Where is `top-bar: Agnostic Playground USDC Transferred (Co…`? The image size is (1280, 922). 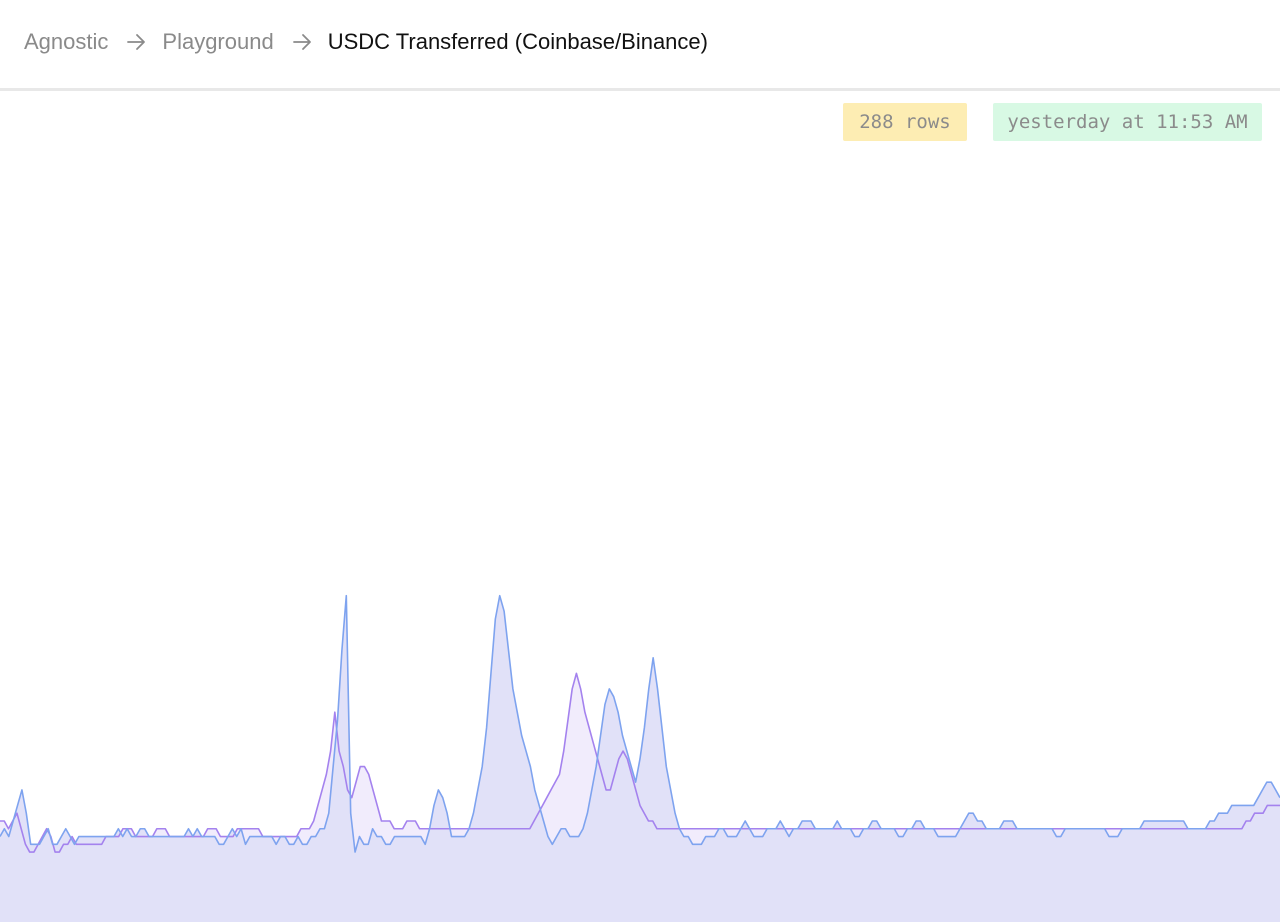 top-bar: Agnostic Playground USDC Transferred (Co… is located at coordinates (640, 45).